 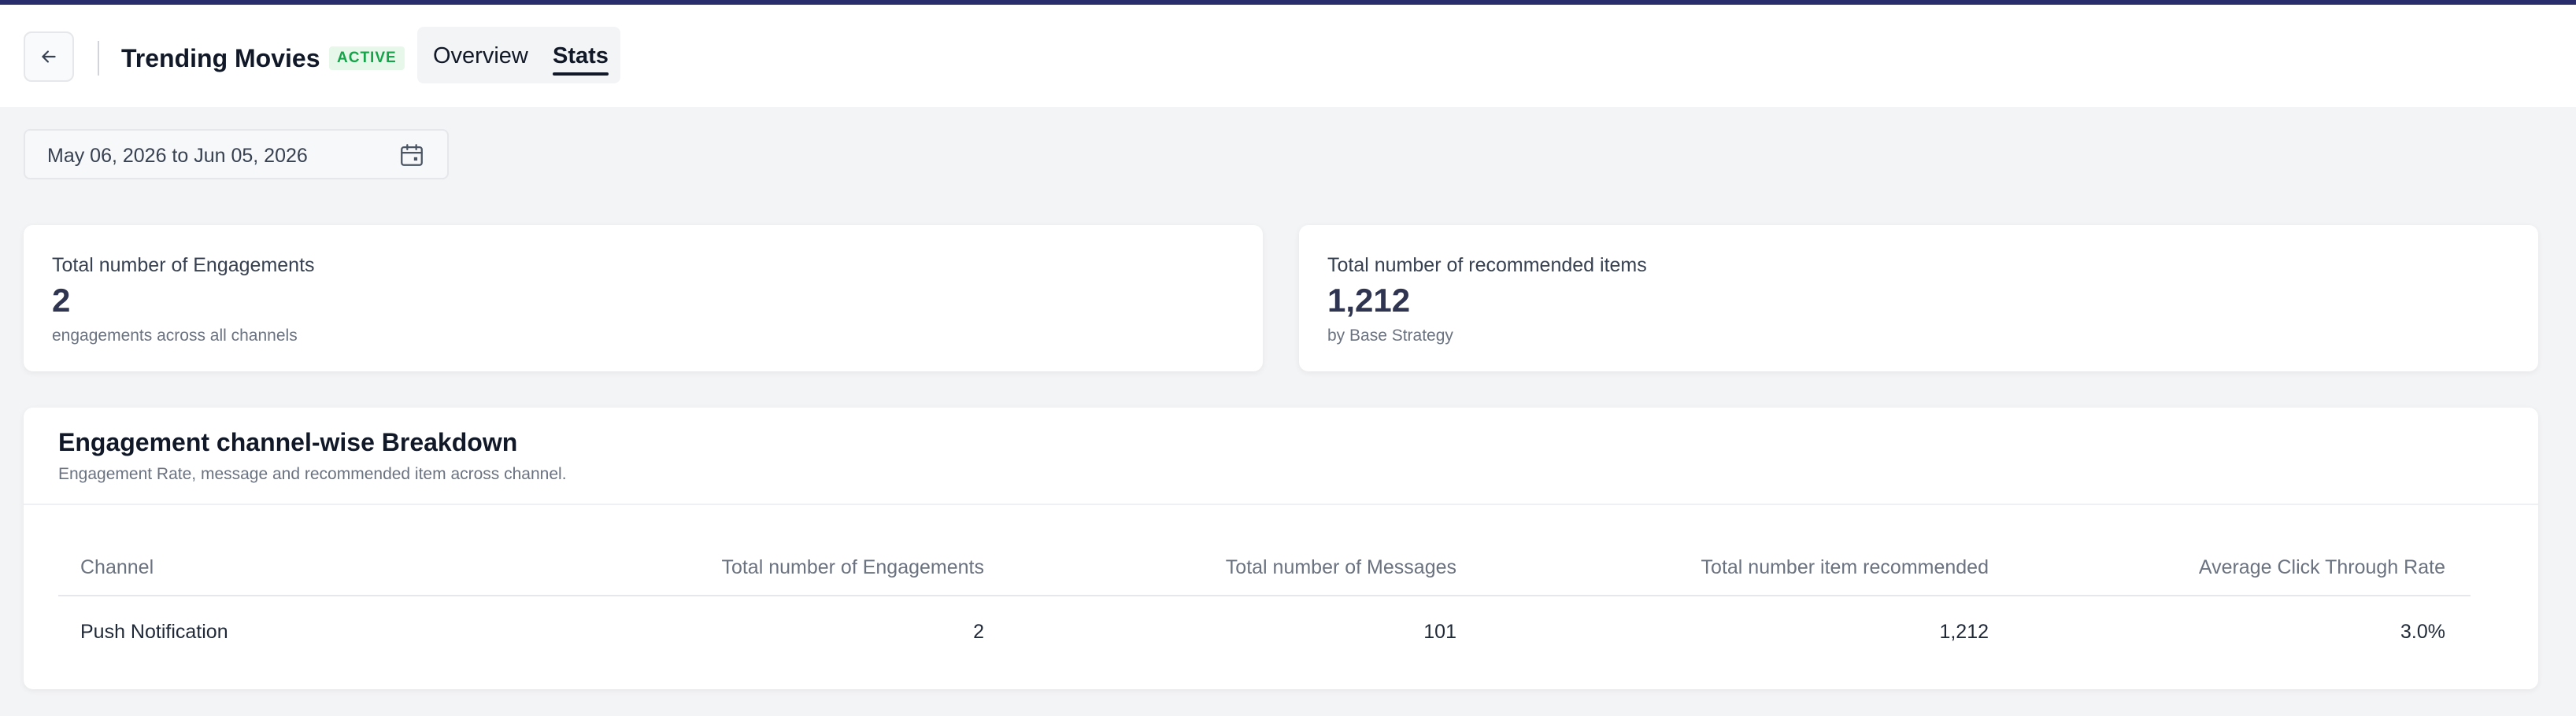 What do you see at coordinates (1845, 567) in the screenshot?
I see `column-header-items-recommended: Total number item recommended` at bounding box center [1845, 567].